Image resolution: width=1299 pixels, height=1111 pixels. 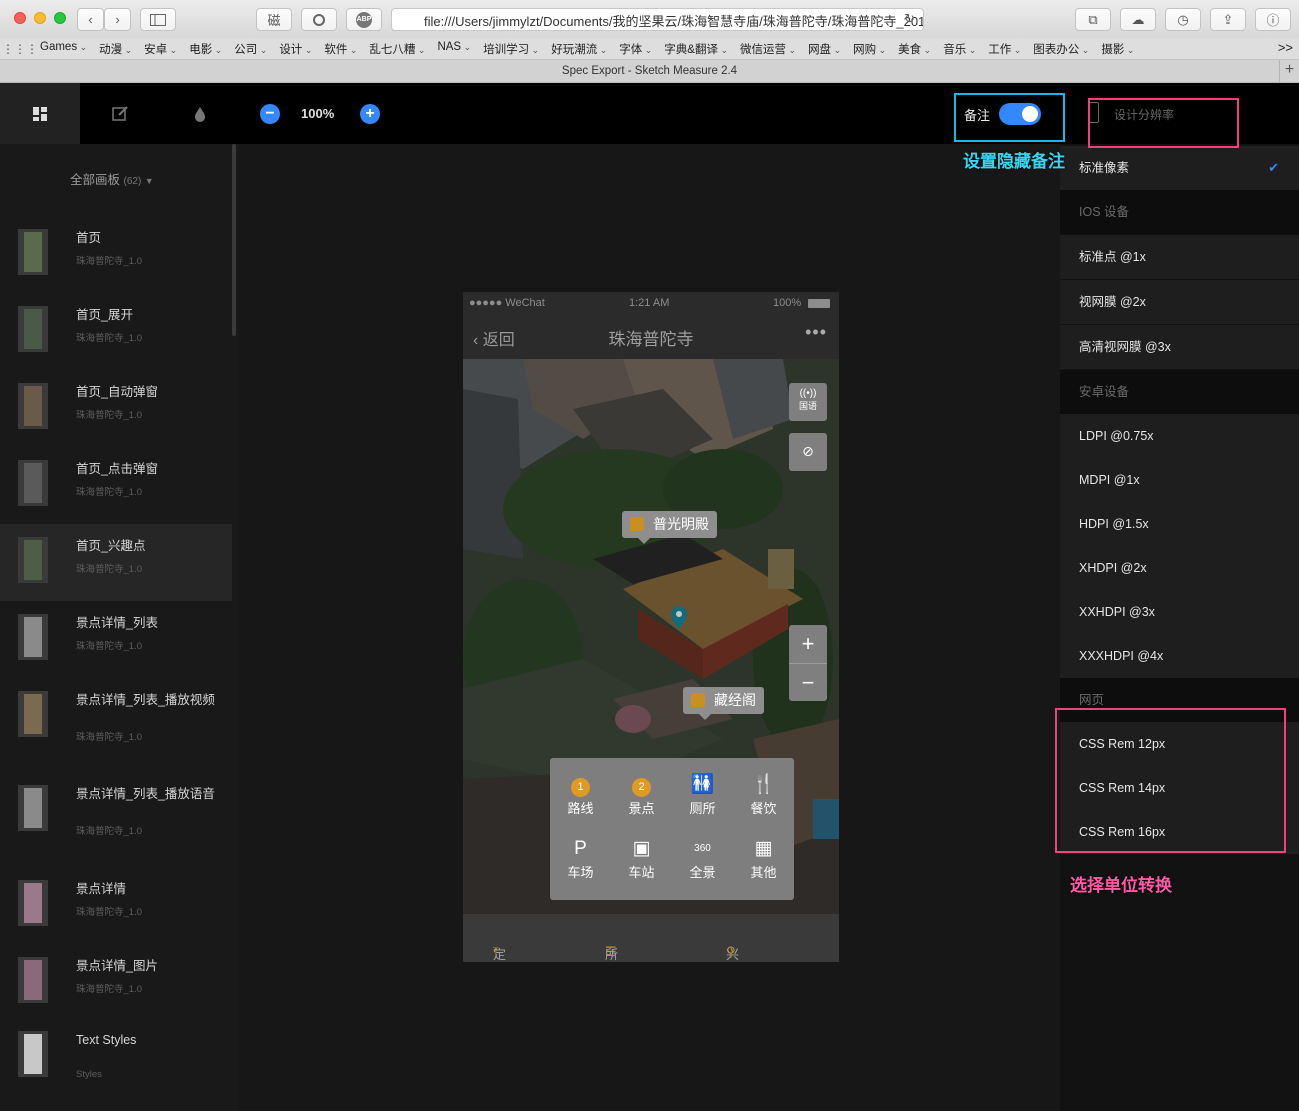 What do you see at coordinates (723, 703) in the screenshot?
I see `poi-label-2: 藏经阁` at bounding box center [723, 703].